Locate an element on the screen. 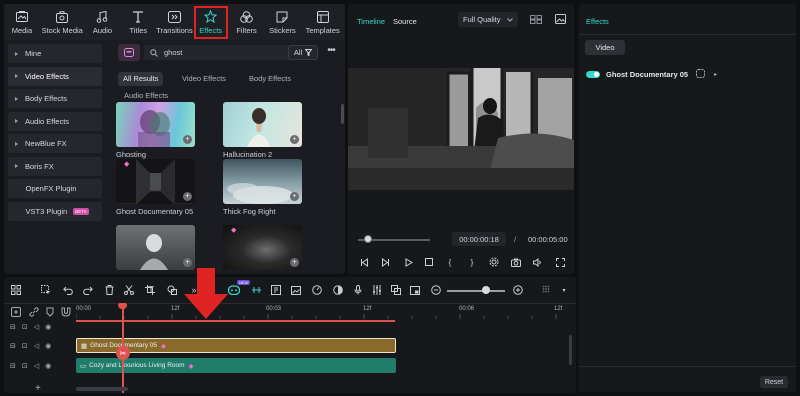 This screenshot has width=800, height=396. effect-tile: + Ghosting is located at coordinates (155, 130).